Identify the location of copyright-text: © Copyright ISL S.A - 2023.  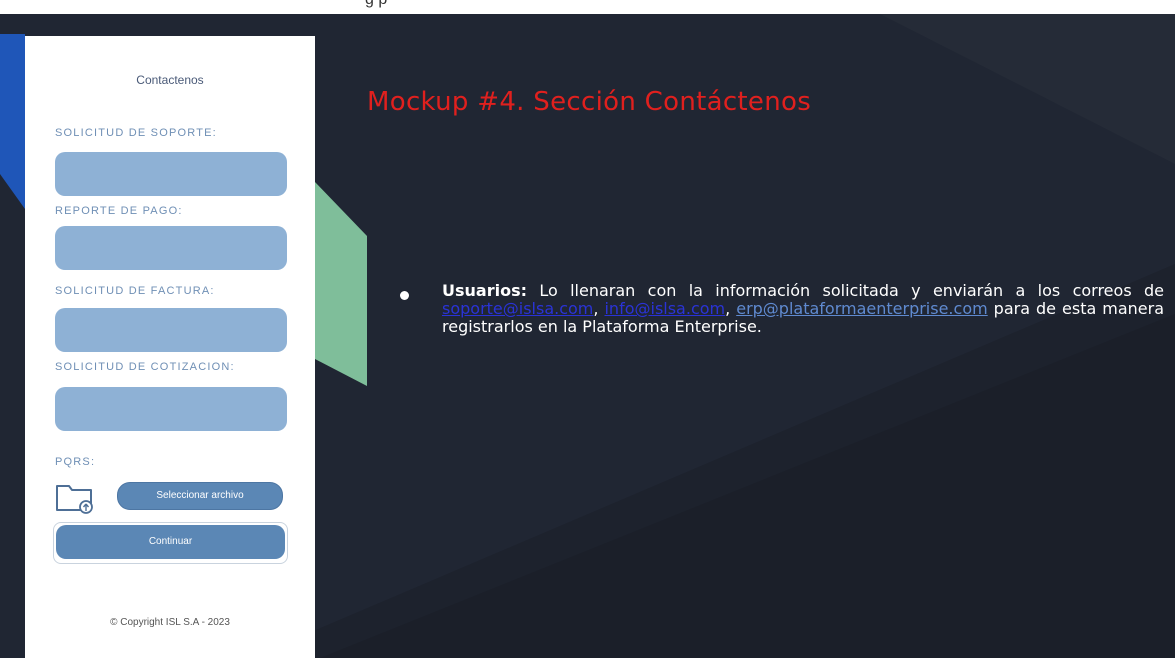
(170, 622).